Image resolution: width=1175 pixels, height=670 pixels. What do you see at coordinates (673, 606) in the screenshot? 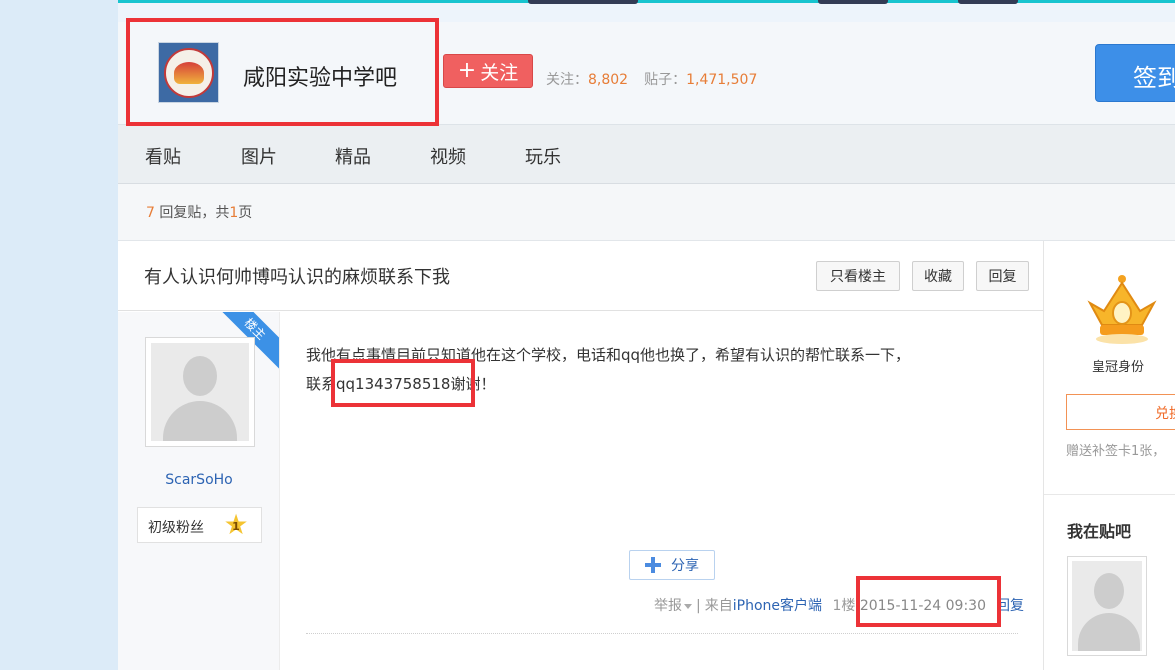
I see `report-link: 举报` at bounding box center [673, 606].